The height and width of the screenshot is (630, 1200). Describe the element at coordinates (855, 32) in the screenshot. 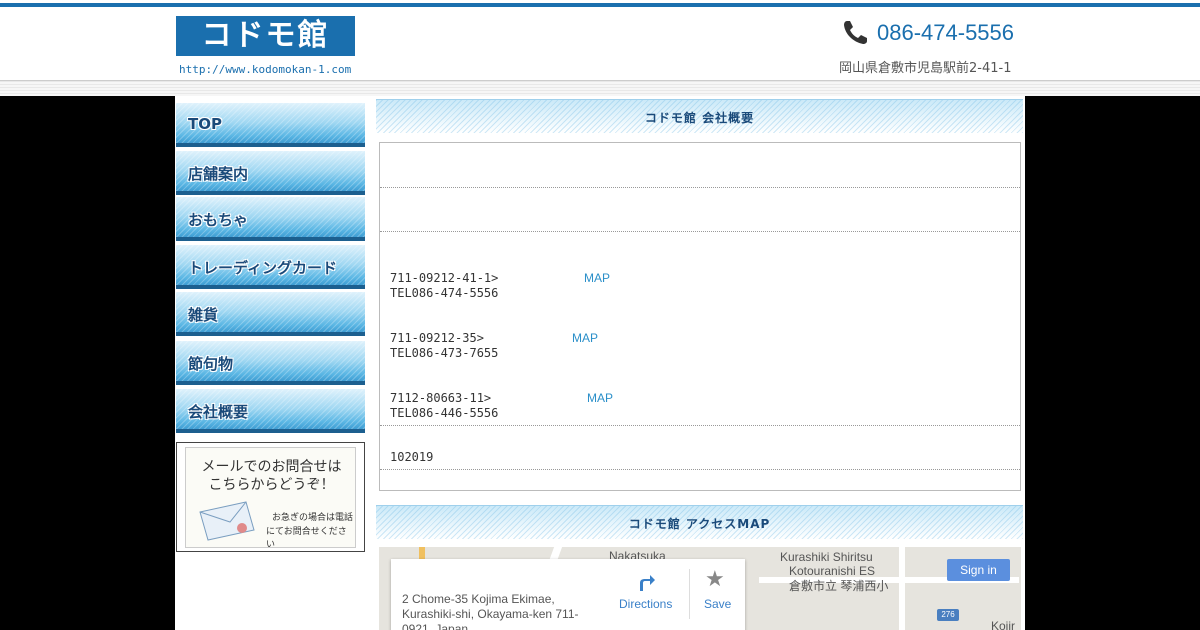

I see `phone-icon` at that location.